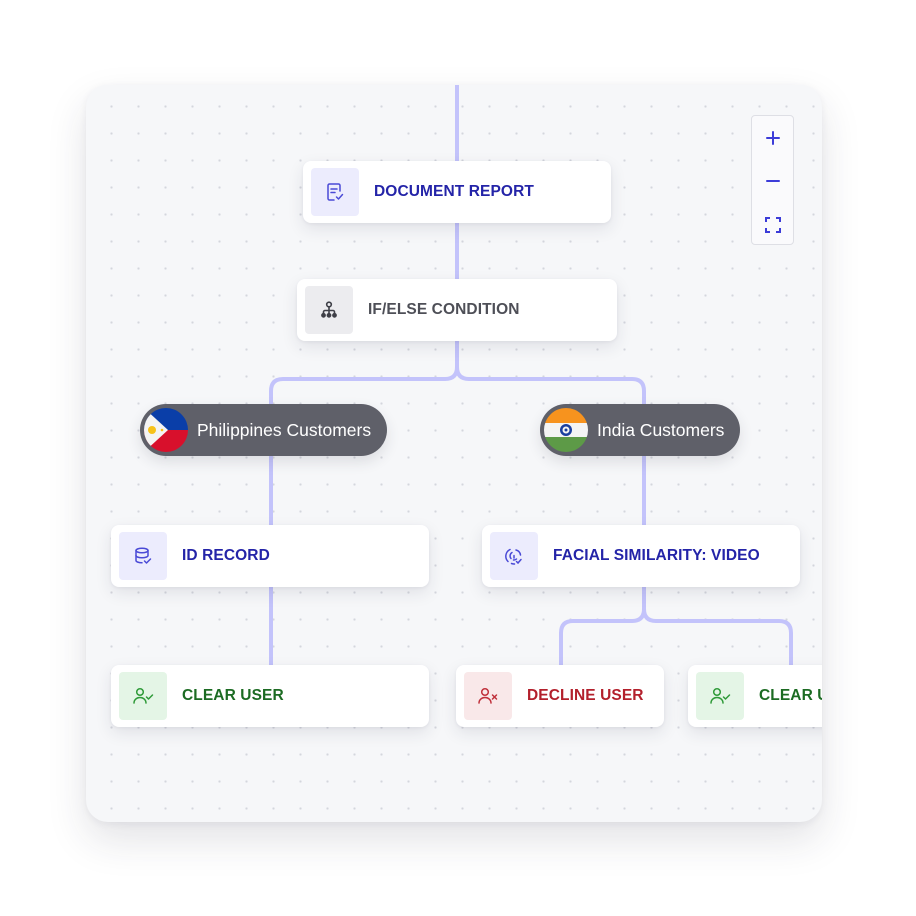  What do you see at coordinates (166, 430) in the screenshot?
I see `philippines-flag-icon` at bounding box center [166, 430].